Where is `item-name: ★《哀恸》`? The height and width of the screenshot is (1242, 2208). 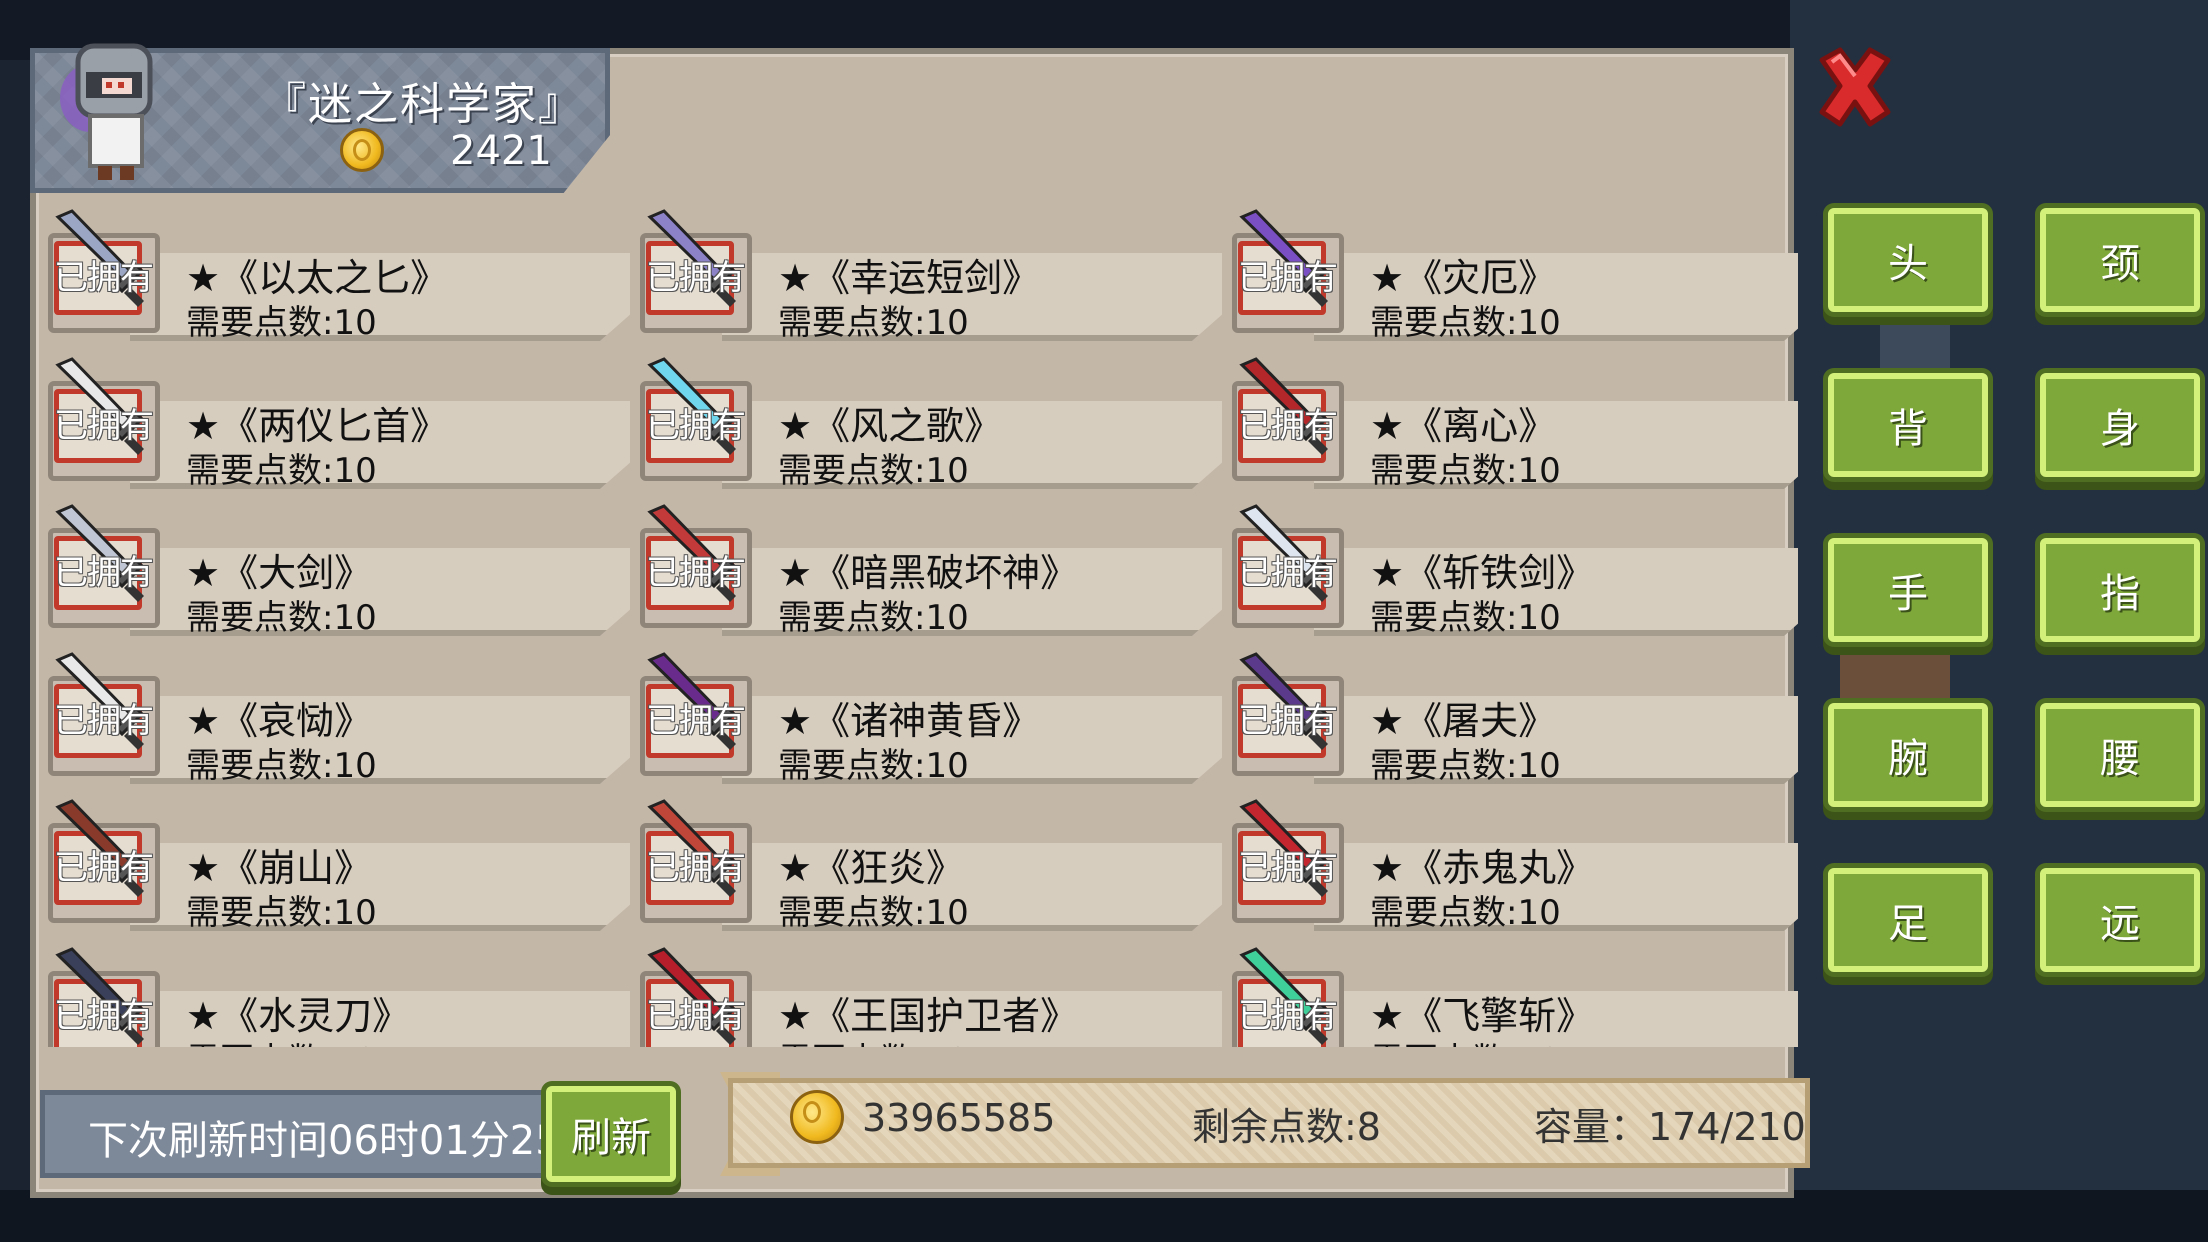 item-name: ★《哀恸》 is located at coordinates (279, 721).